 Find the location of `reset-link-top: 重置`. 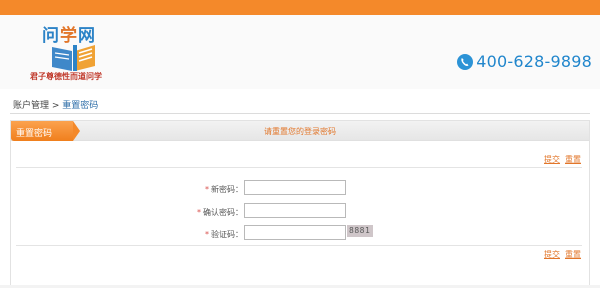

reset-link-top: 重置 is located at coordinates (573, 159).